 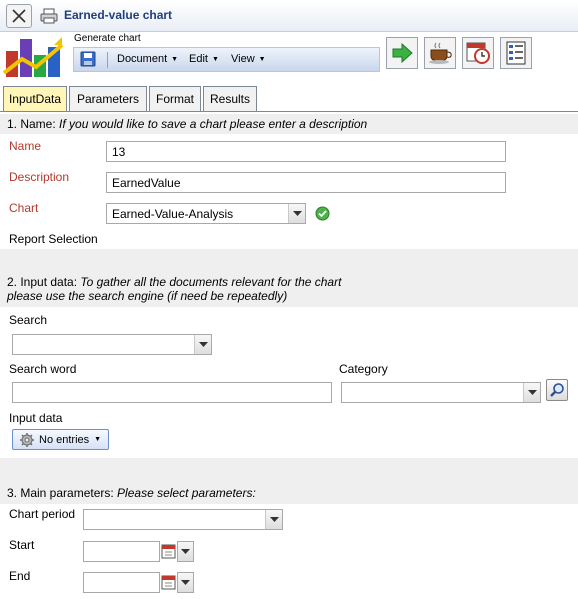 I want to click on calendar-clock-icon, so click(x=478, y=53).